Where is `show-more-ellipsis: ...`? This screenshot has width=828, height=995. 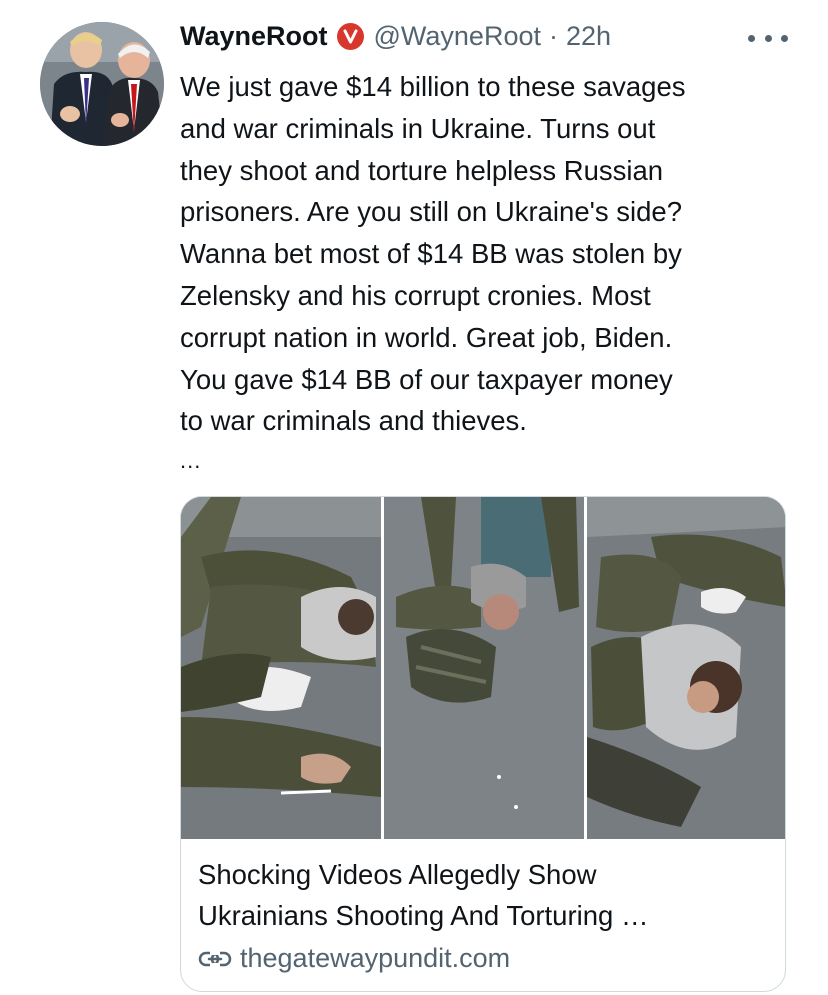 show-more-ellipsis: ... is located at coordinates (190, 461).